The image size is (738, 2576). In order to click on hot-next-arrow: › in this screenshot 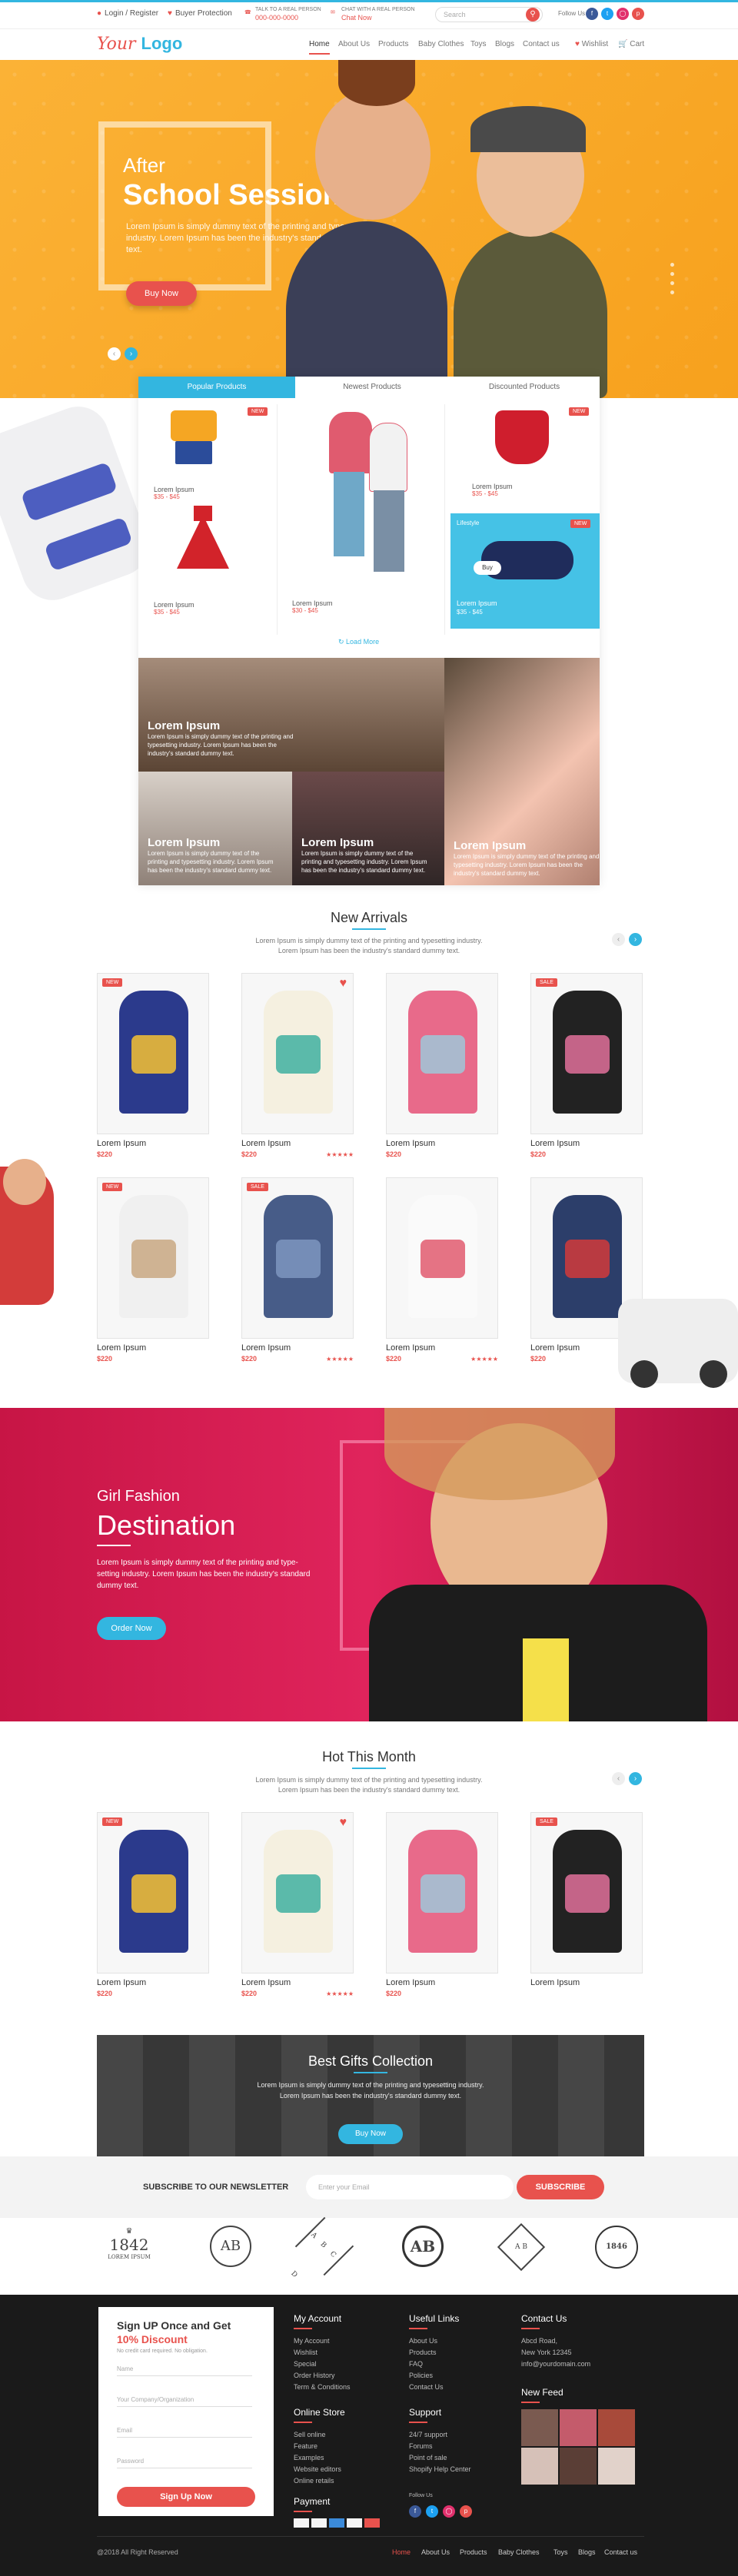, I will do `click(635, 1779)`.